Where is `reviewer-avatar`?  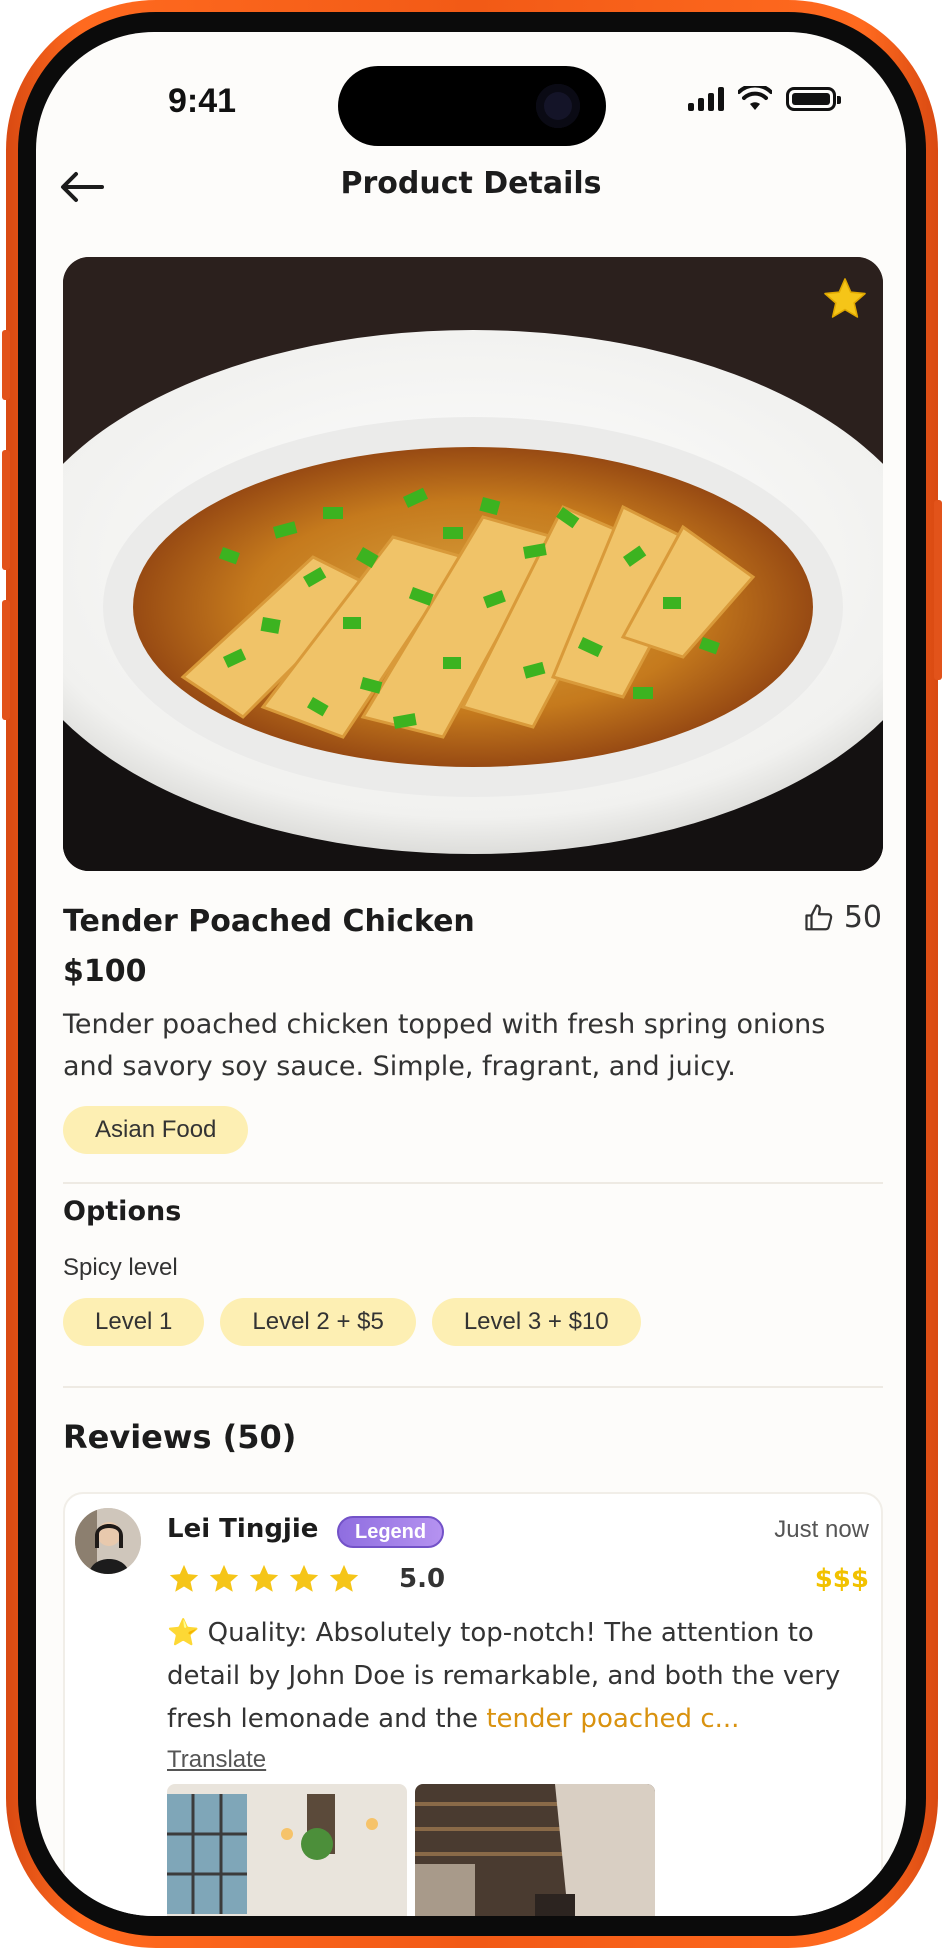
reviewer-avatar is located at coordinates (108, 1541).